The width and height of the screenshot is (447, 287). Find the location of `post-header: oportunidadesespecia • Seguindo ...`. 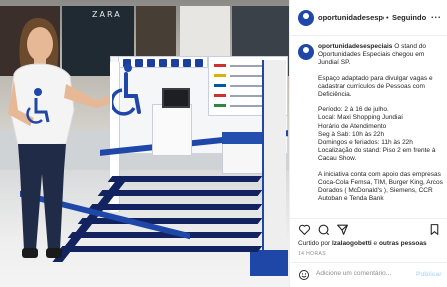

post-header: oportunidadesespecia • Seguindo ... is located at coordinates (368, 18).